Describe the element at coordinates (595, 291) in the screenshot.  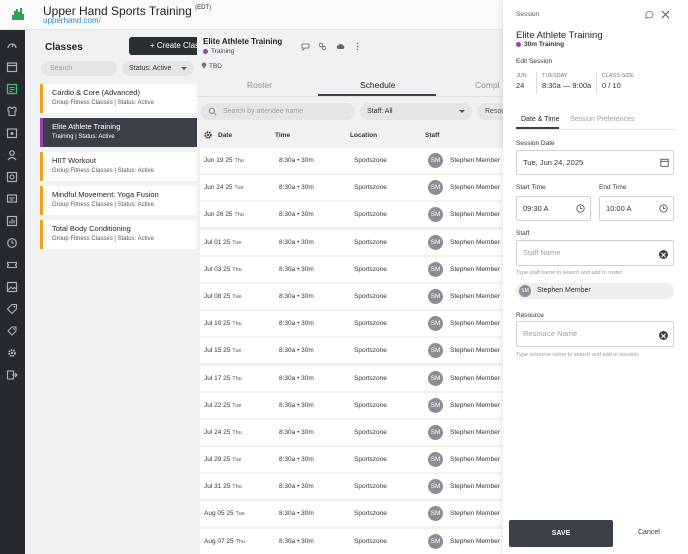
I see `staff-chip: SM Stephen Member` at that location.